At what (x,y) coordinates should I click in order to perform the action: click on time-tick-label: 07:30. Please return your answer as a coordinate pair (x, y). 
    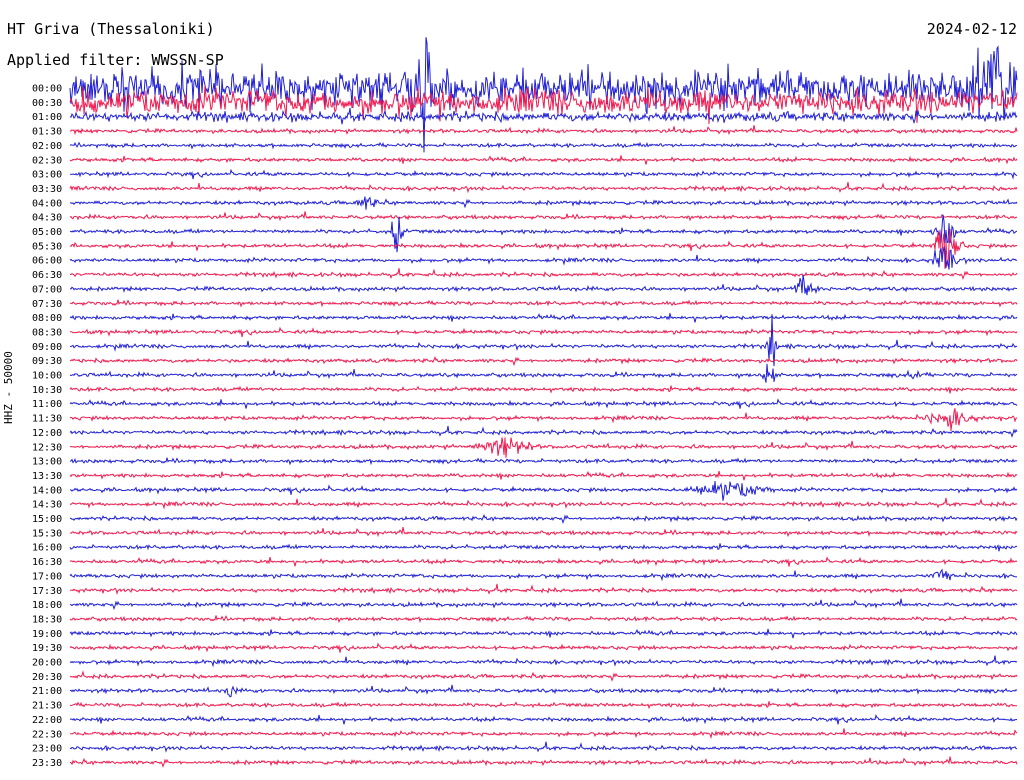
    Looking at the image, I should click on (47, 304).